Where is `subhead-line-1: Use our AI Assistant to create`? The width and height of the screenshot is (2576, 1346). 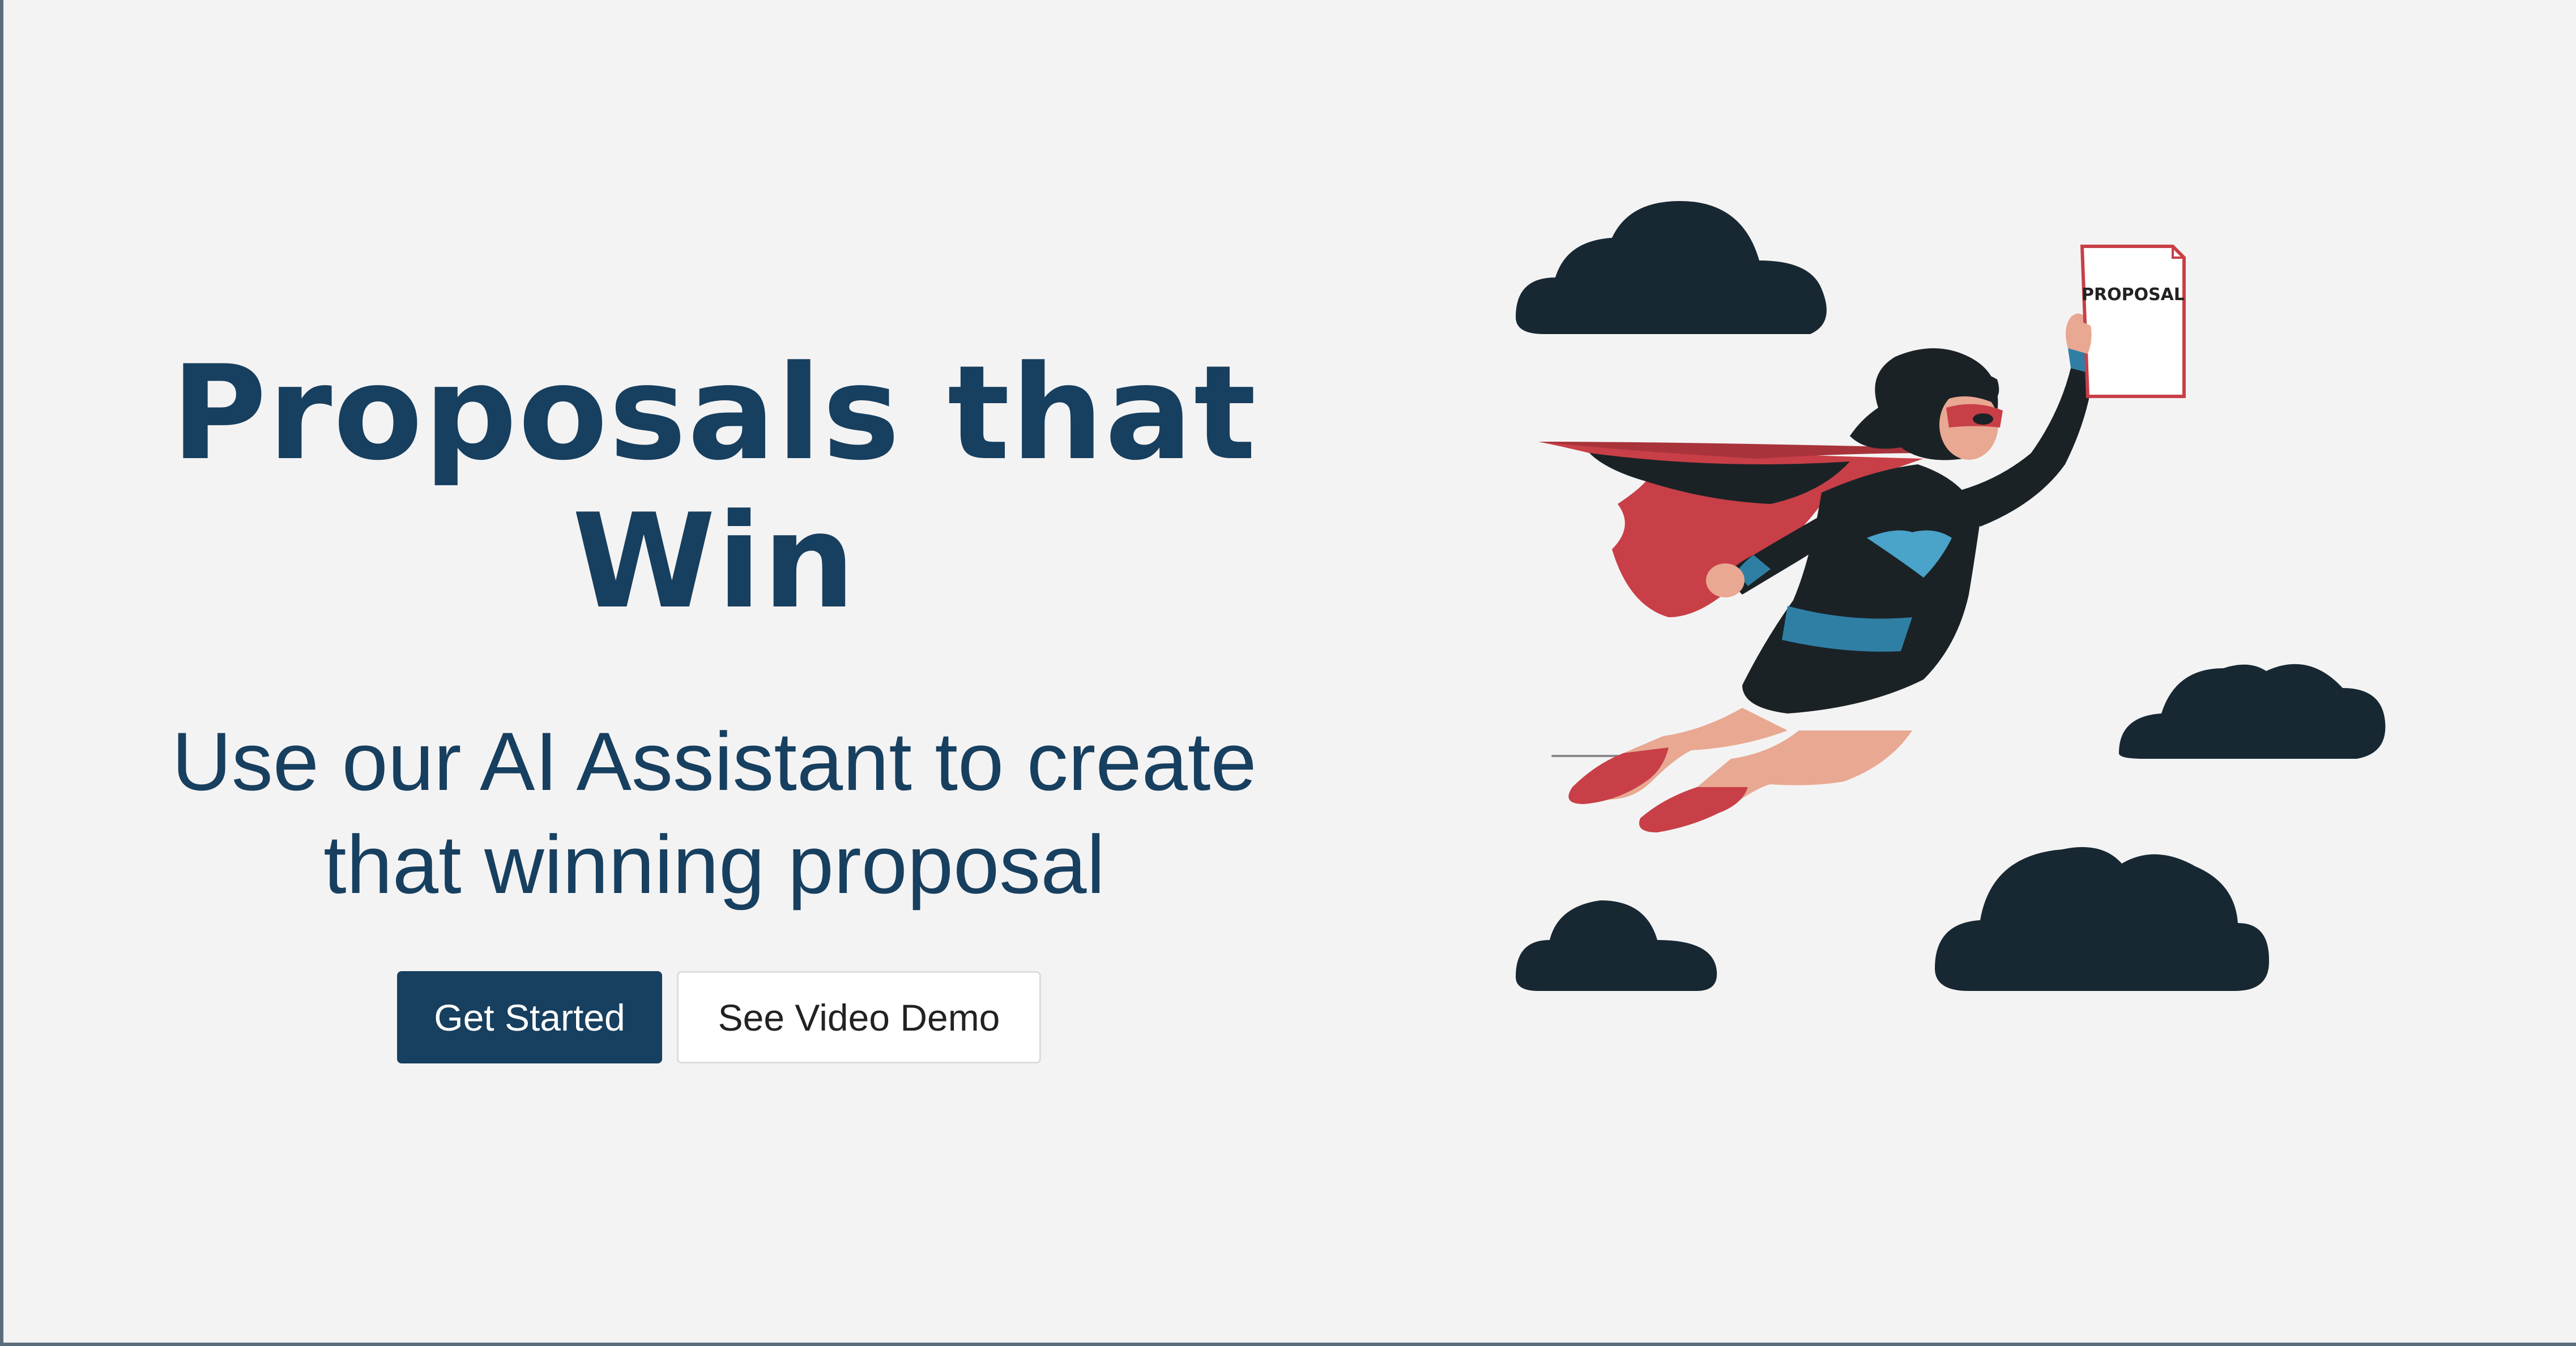 subhead-line-1: Use our AI Assistant to create is located at coordinates (714, 761).